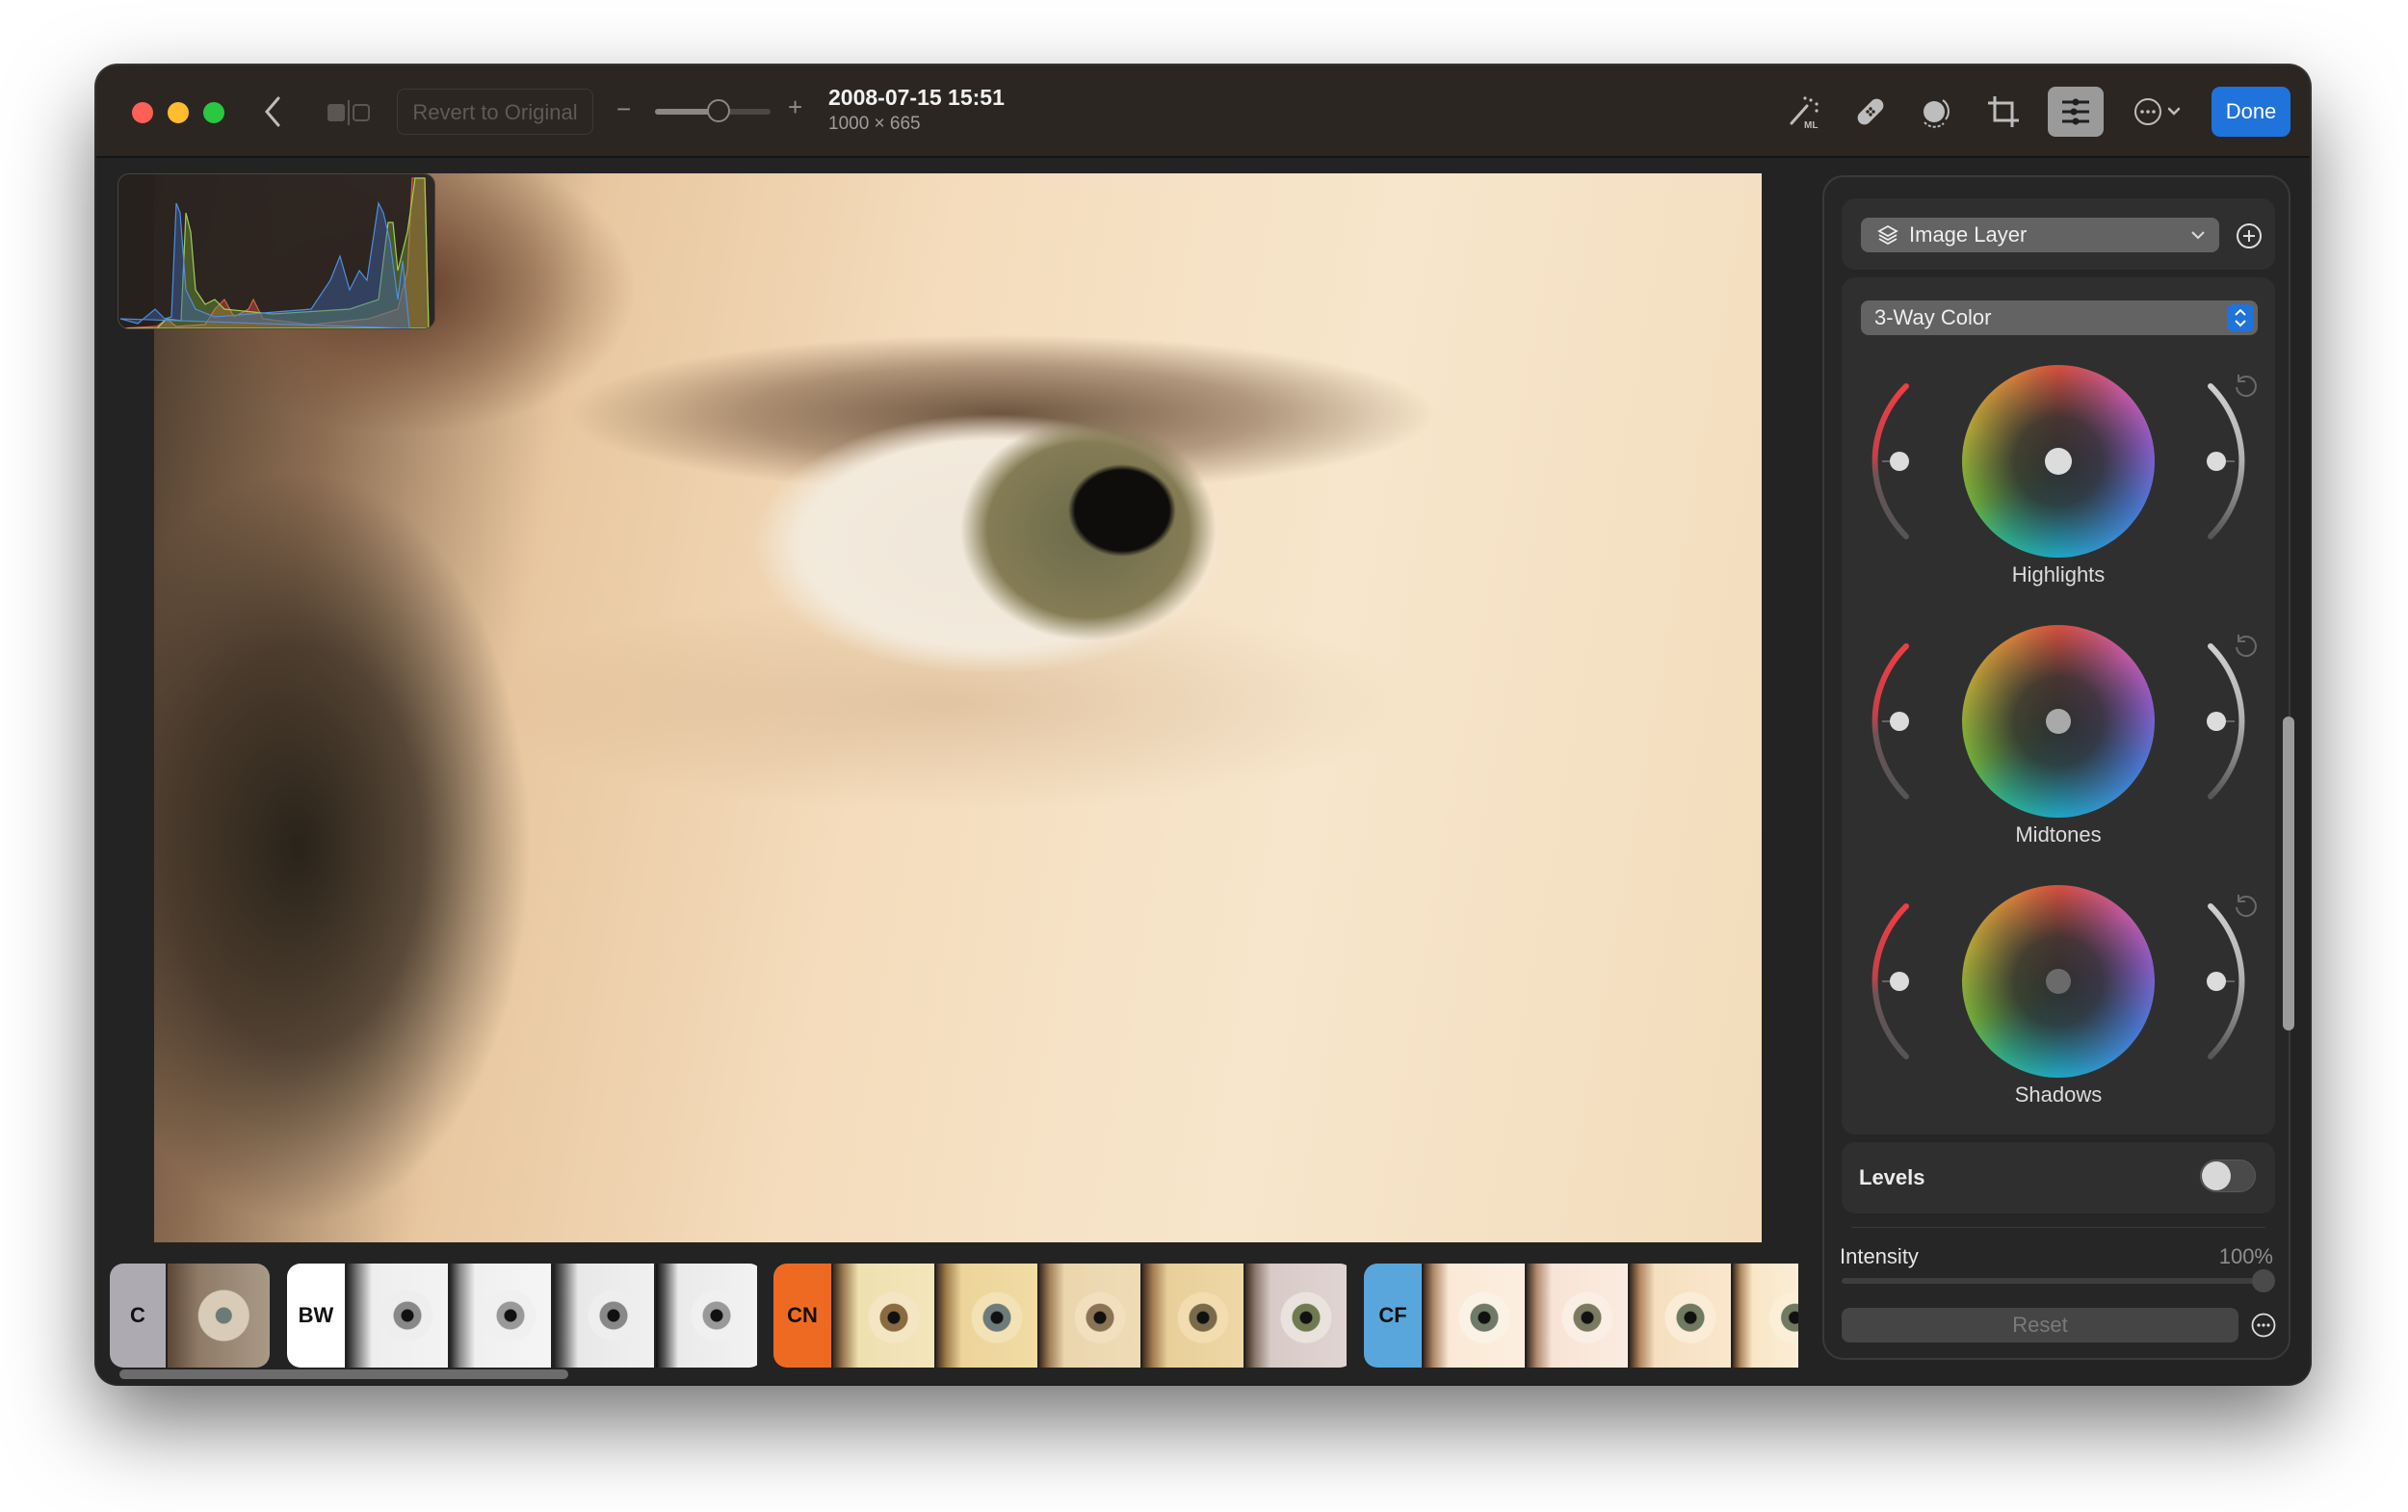 This screenshot has height=1512, width=2408. I want to click on done-button: Done, so click(2251, 112).